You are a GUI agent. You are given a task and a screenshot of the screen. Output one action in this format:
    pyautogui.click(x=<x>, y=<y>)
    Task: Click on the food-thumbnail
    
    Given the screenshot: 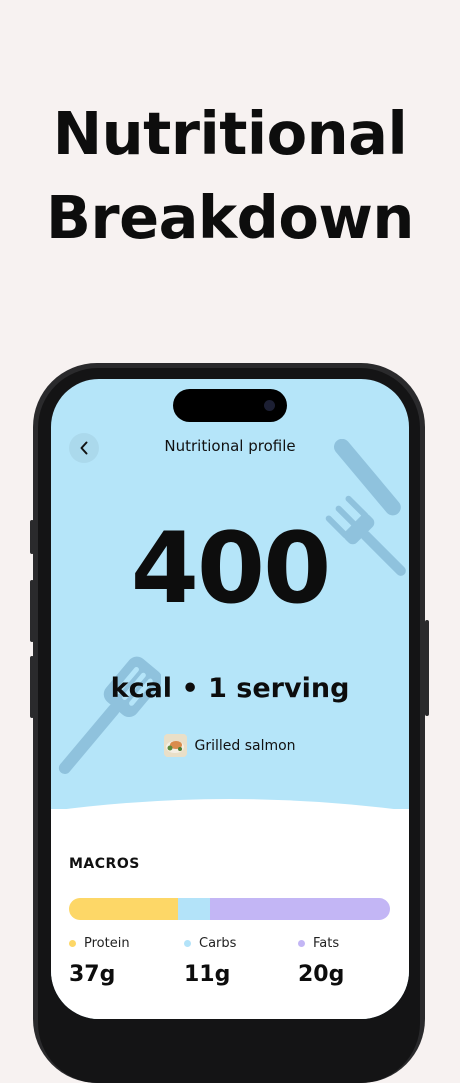 What is the action you would take?
    pyautogui.click(x=176, y=745)
    